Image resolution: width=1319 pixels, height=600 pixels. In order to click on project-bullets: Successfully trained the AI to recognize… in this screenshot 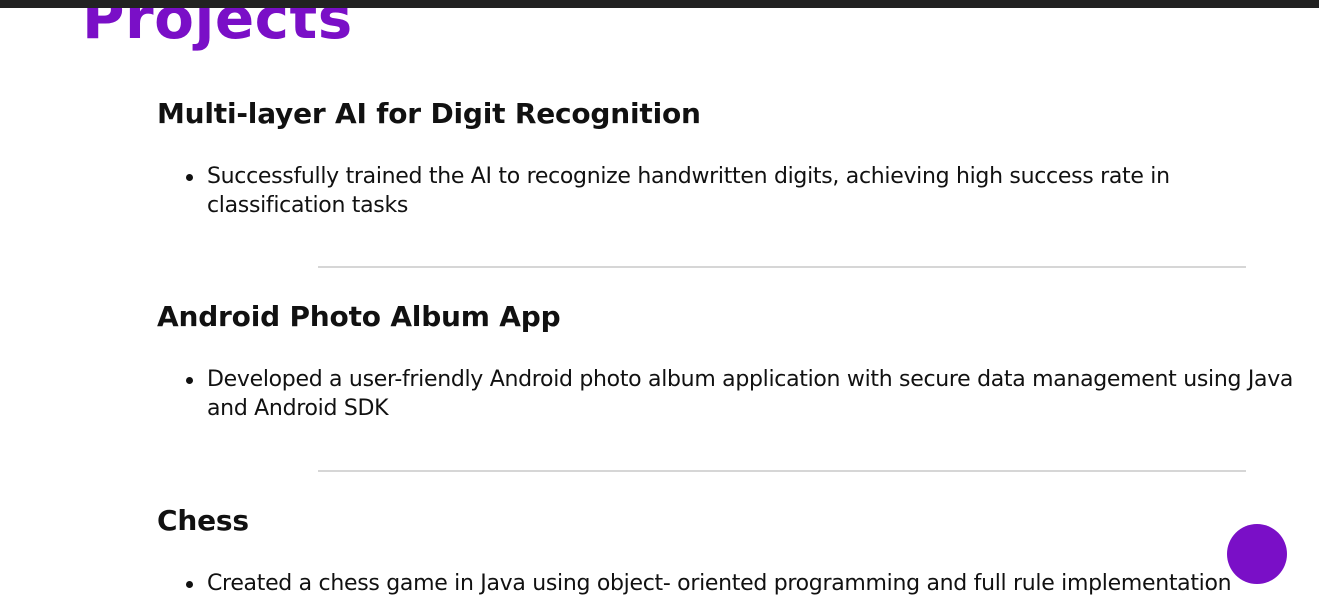, I will do `click(727, 191)`.